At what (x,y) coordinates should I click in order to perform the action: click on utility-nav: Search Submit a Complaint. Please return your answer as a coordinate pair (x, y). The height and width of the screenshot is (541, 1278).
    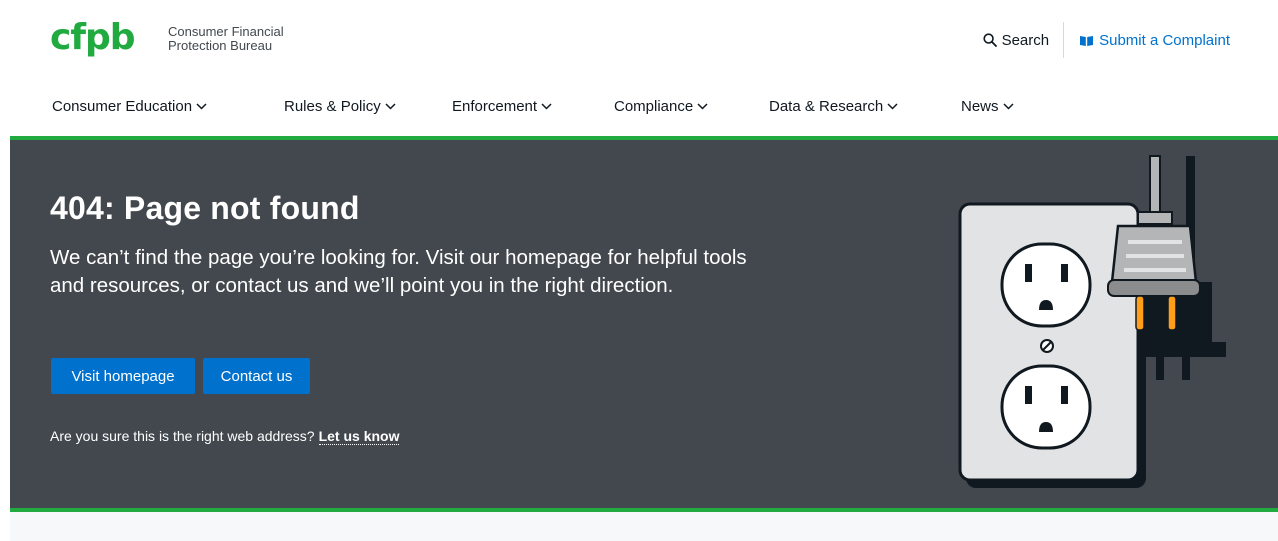
    Looking at the image, I should click on (1106, 40).